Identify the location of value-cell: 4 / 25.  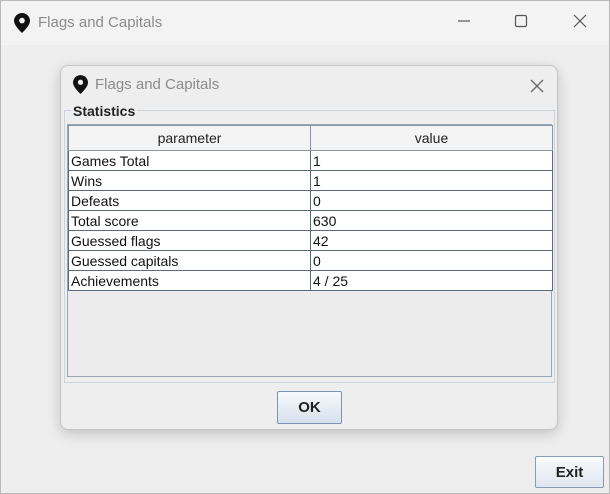
(431, 280).